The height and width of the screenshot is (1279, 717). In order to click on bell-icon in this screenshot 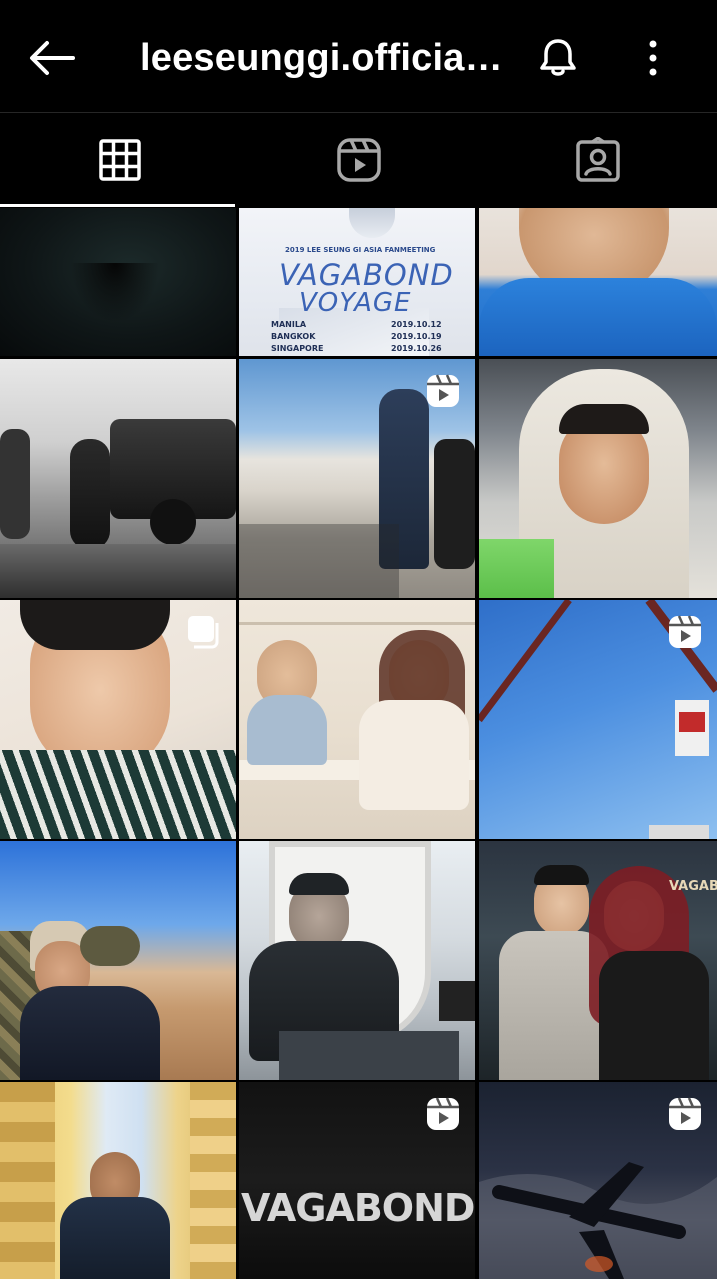, I will do `click(558, 57)`.